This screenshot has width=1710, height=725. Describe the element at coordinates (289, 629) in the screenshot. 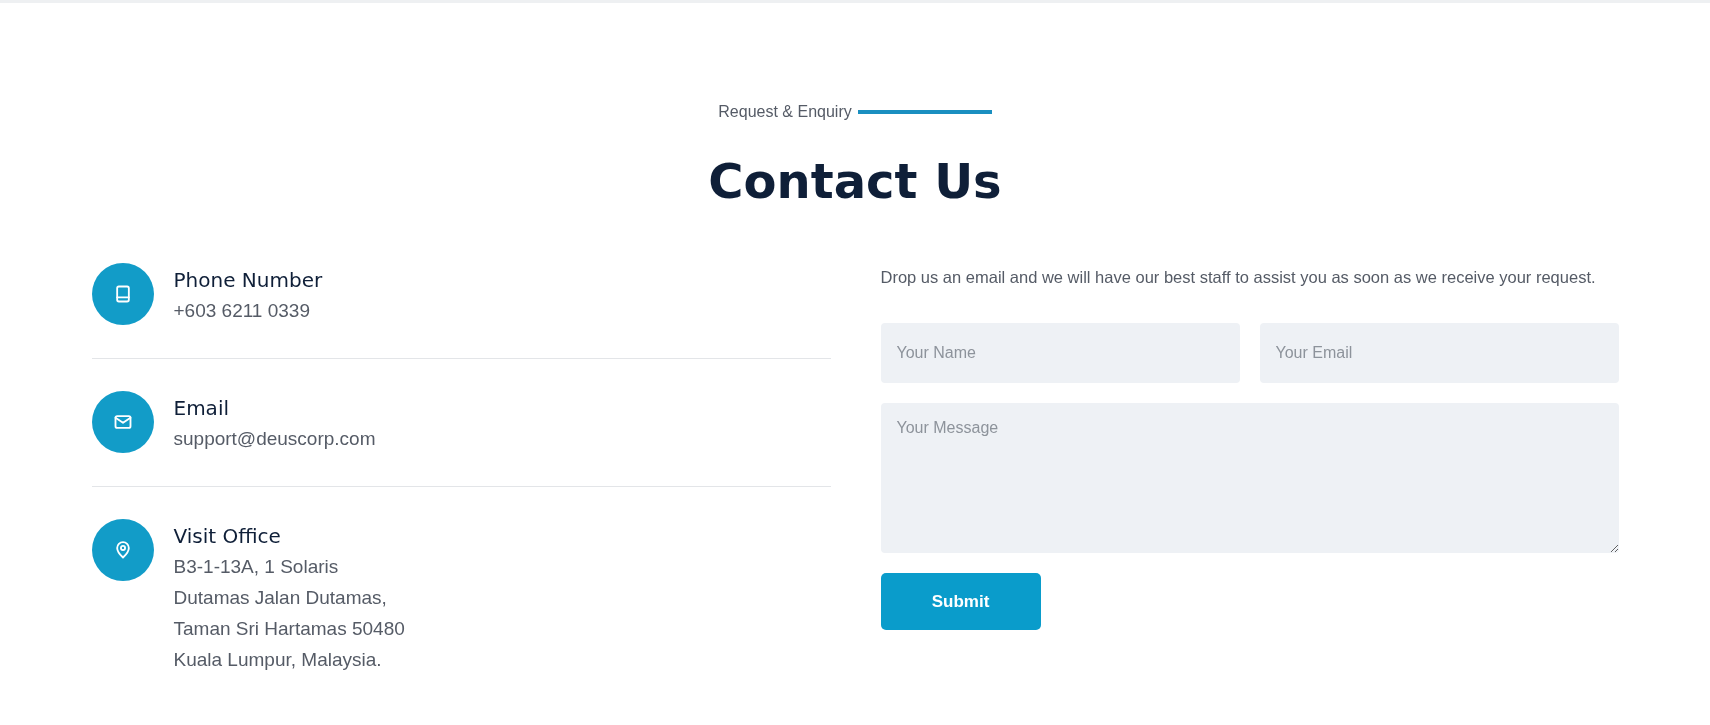

I see `contact-detail: Taman Sri Hartamas 50480` at that location.